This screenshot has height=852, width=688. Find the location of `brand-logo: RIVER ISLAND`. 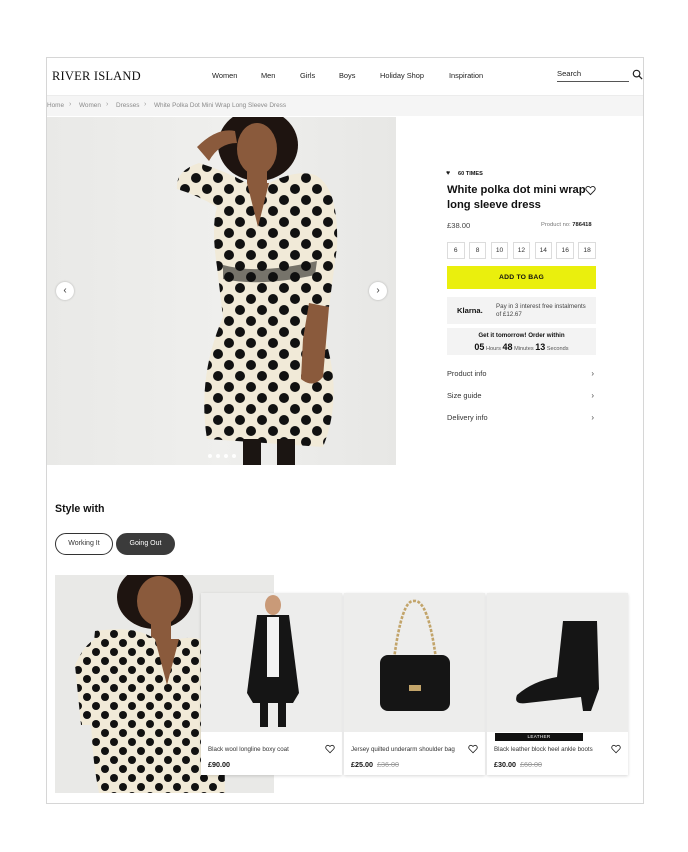

brand-logo: RIVER ISLAND is located at coordinates (96, 76).